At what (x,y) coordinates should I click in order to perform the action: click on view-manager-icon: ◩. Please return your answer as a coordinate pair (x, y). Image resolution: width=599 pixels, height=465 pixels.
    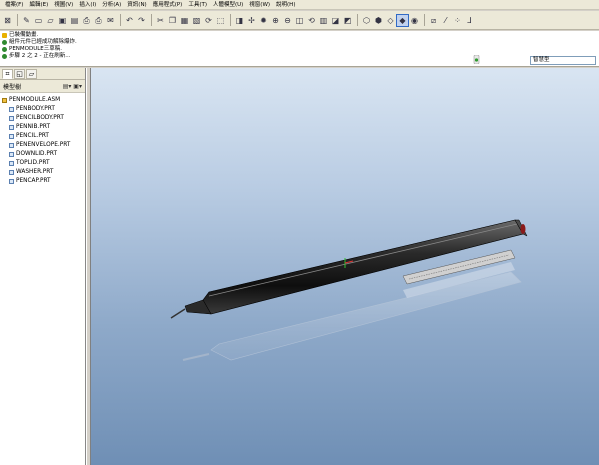
    Looking at the image, I should click on (347, 20).